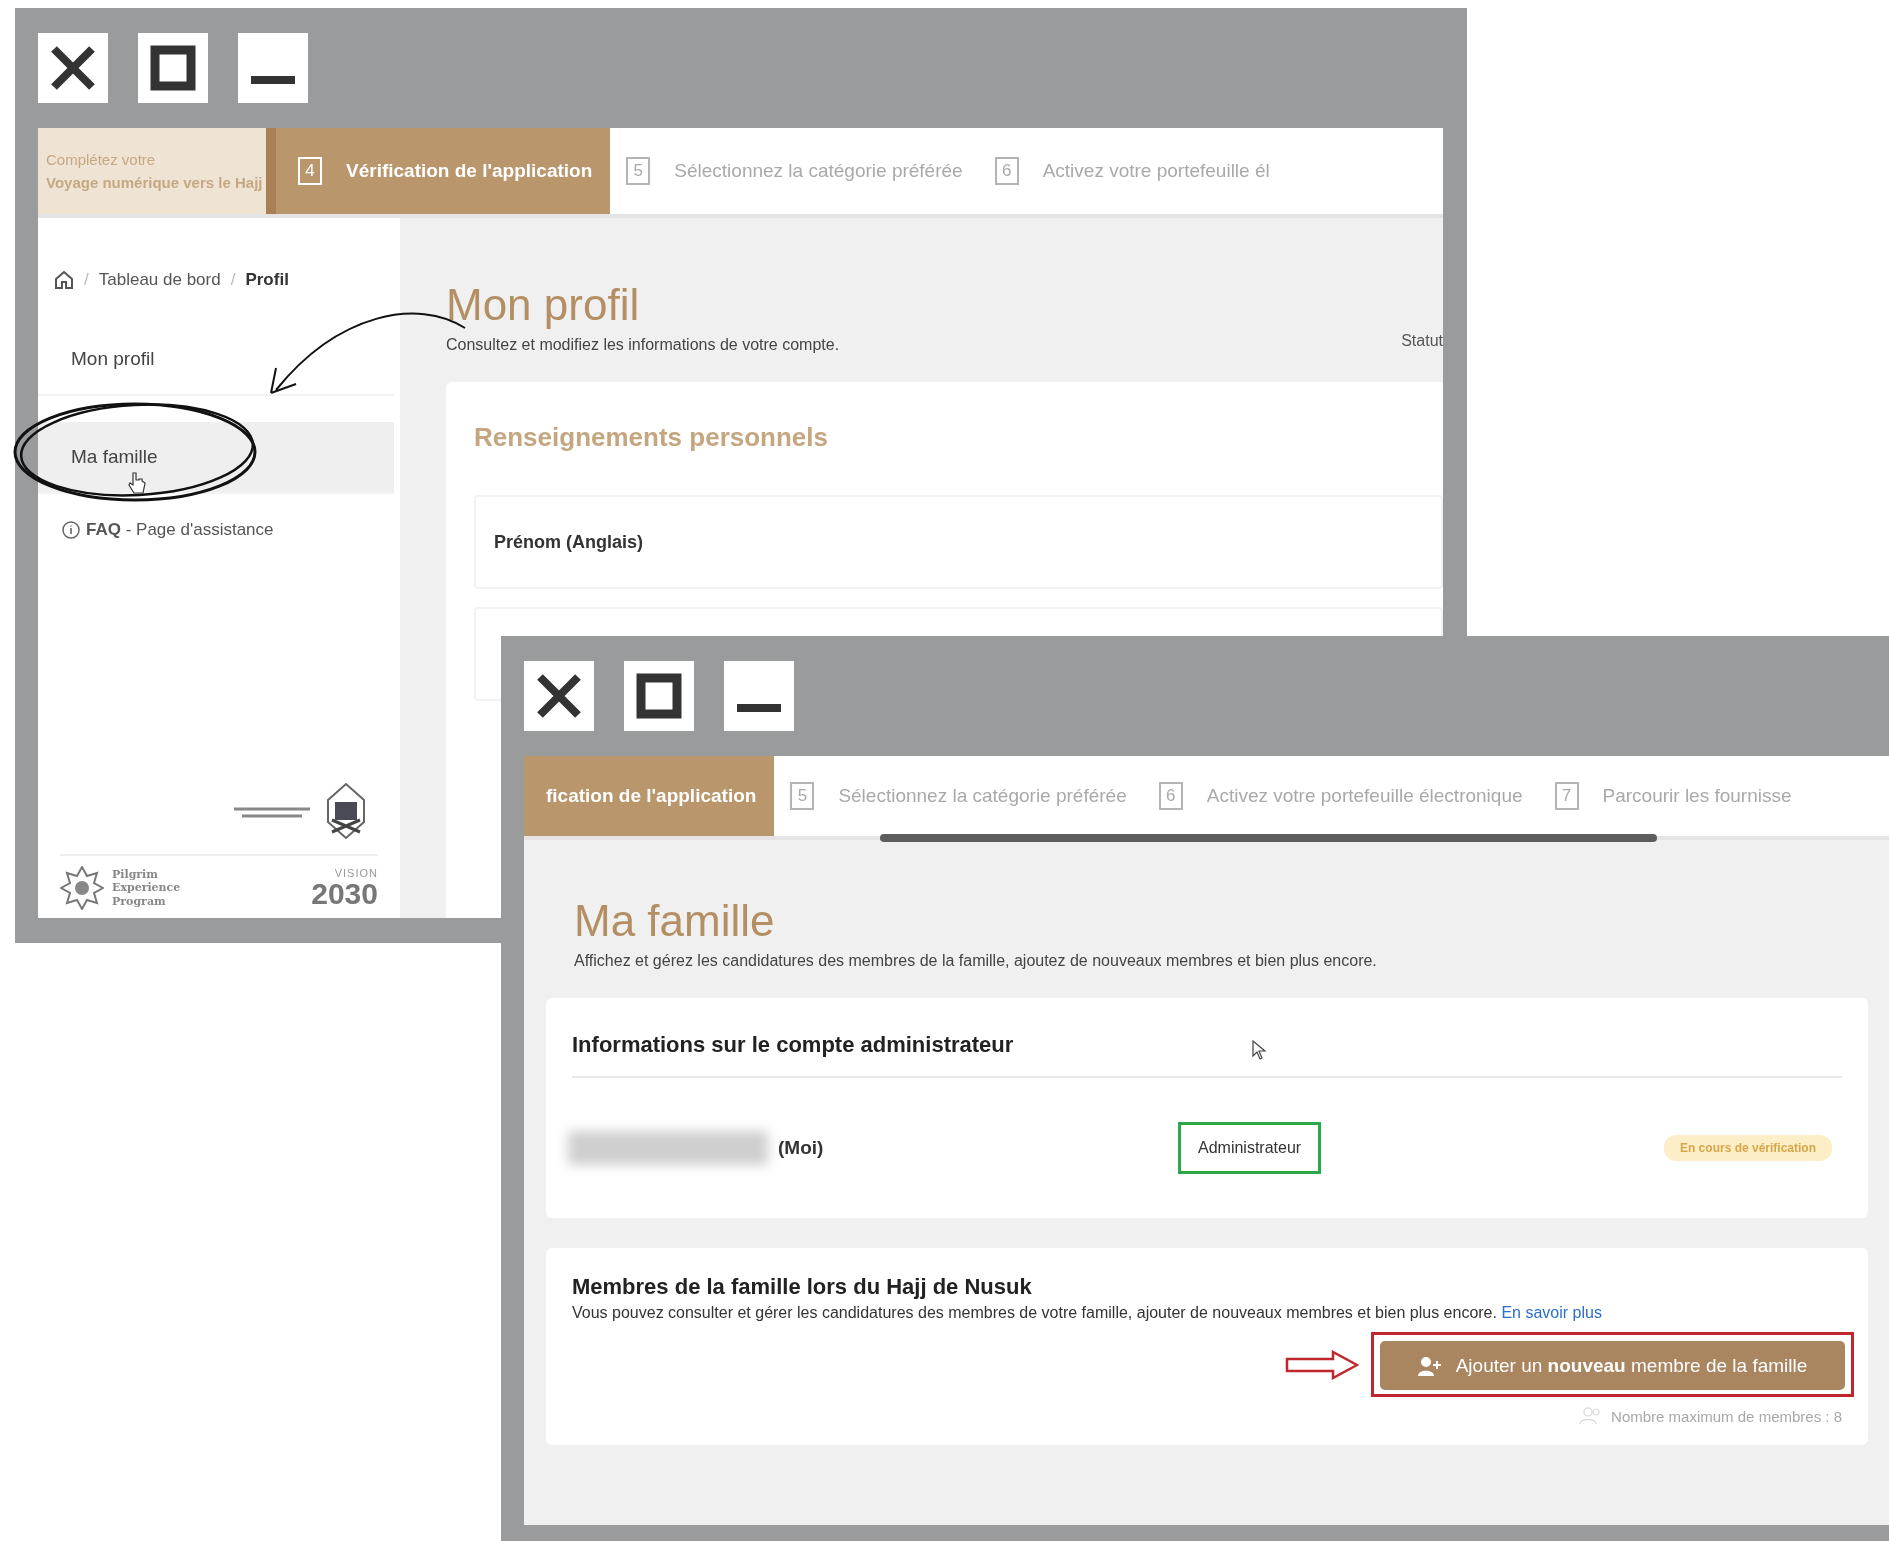  What do you see at coordinates (180, 530) in the screenshot?
I see `help-link-text: FAQ - Page d'assistance` at bounding box center [180, 530].